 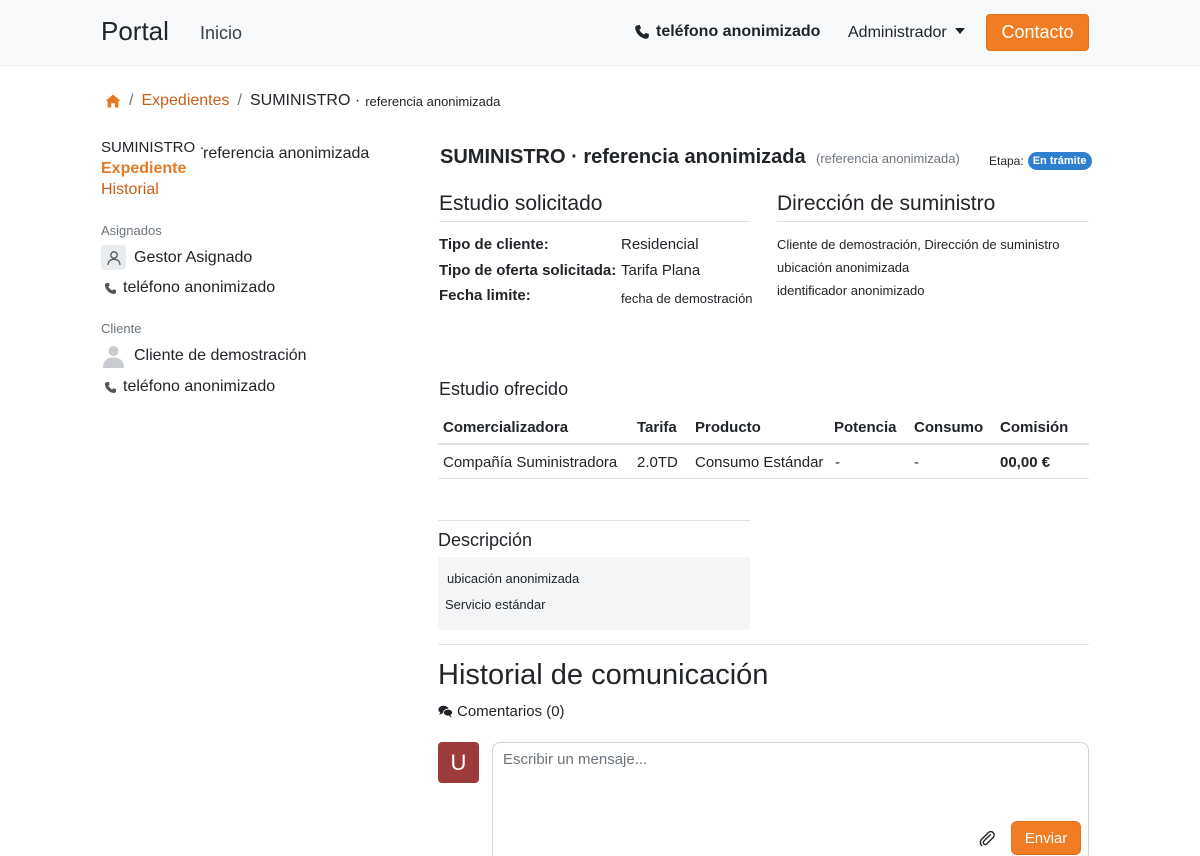 What do you see at coordinates (433, 101) in the screenshot?
I see `breadcrumb-current-ref: referencia anonimizada` at bounding box center [433, 101].